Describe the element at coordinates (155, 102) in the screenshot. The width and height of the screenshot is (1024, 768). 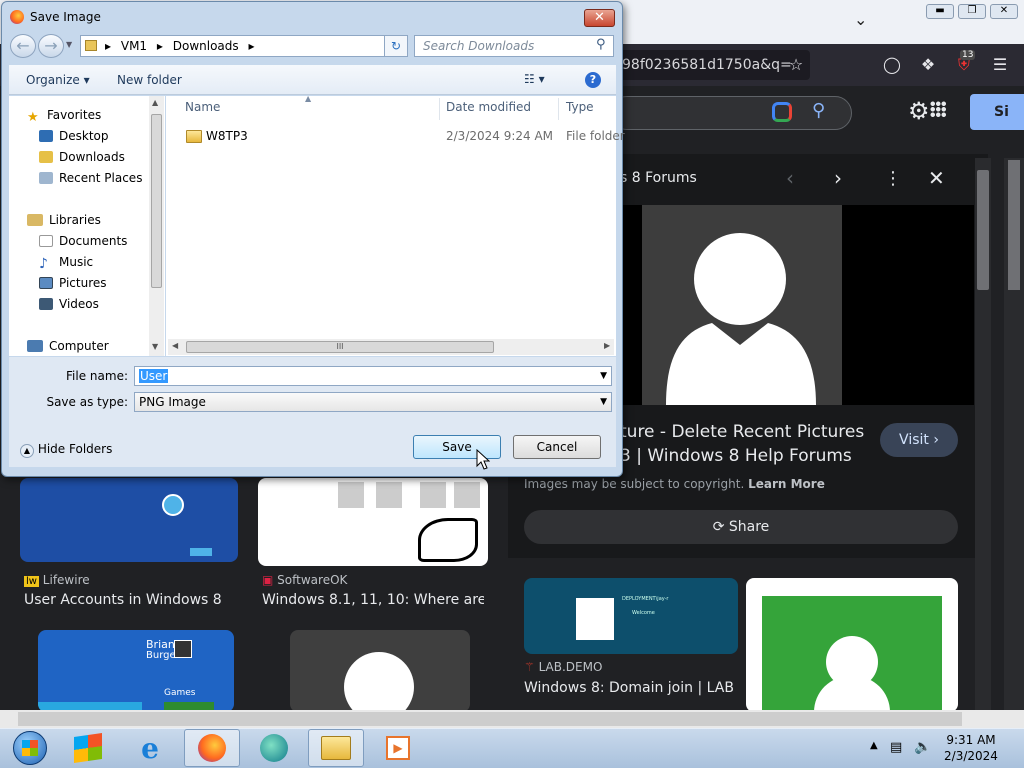
I see `scroll-up-arrow-icon: ▲` at that location.